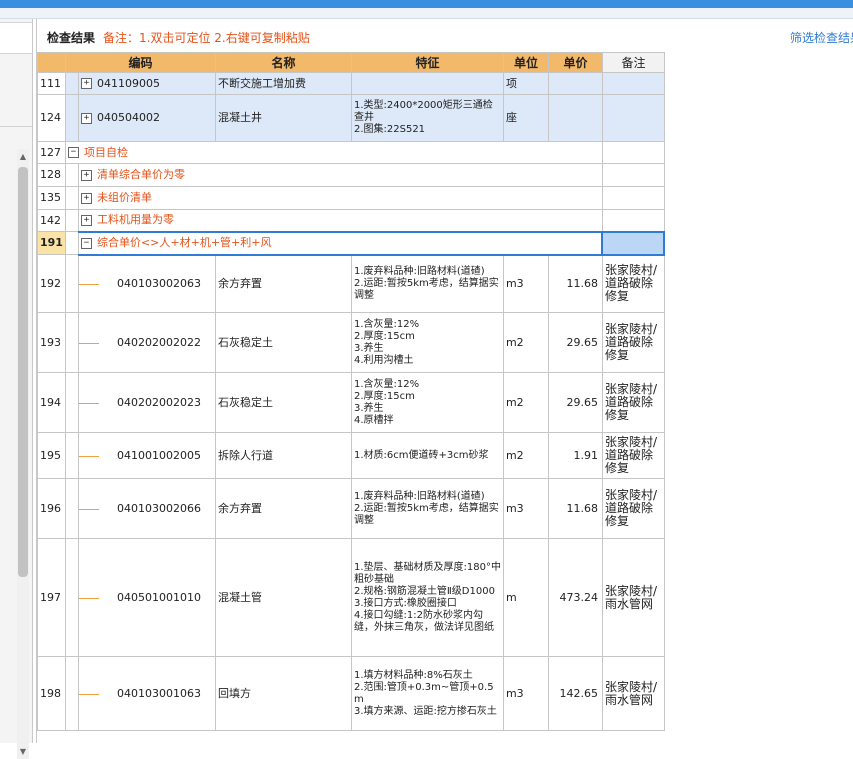  Describe the element at coordinates (158, 597) in the screenshot. I see `code-text: 040501001010` at that location.